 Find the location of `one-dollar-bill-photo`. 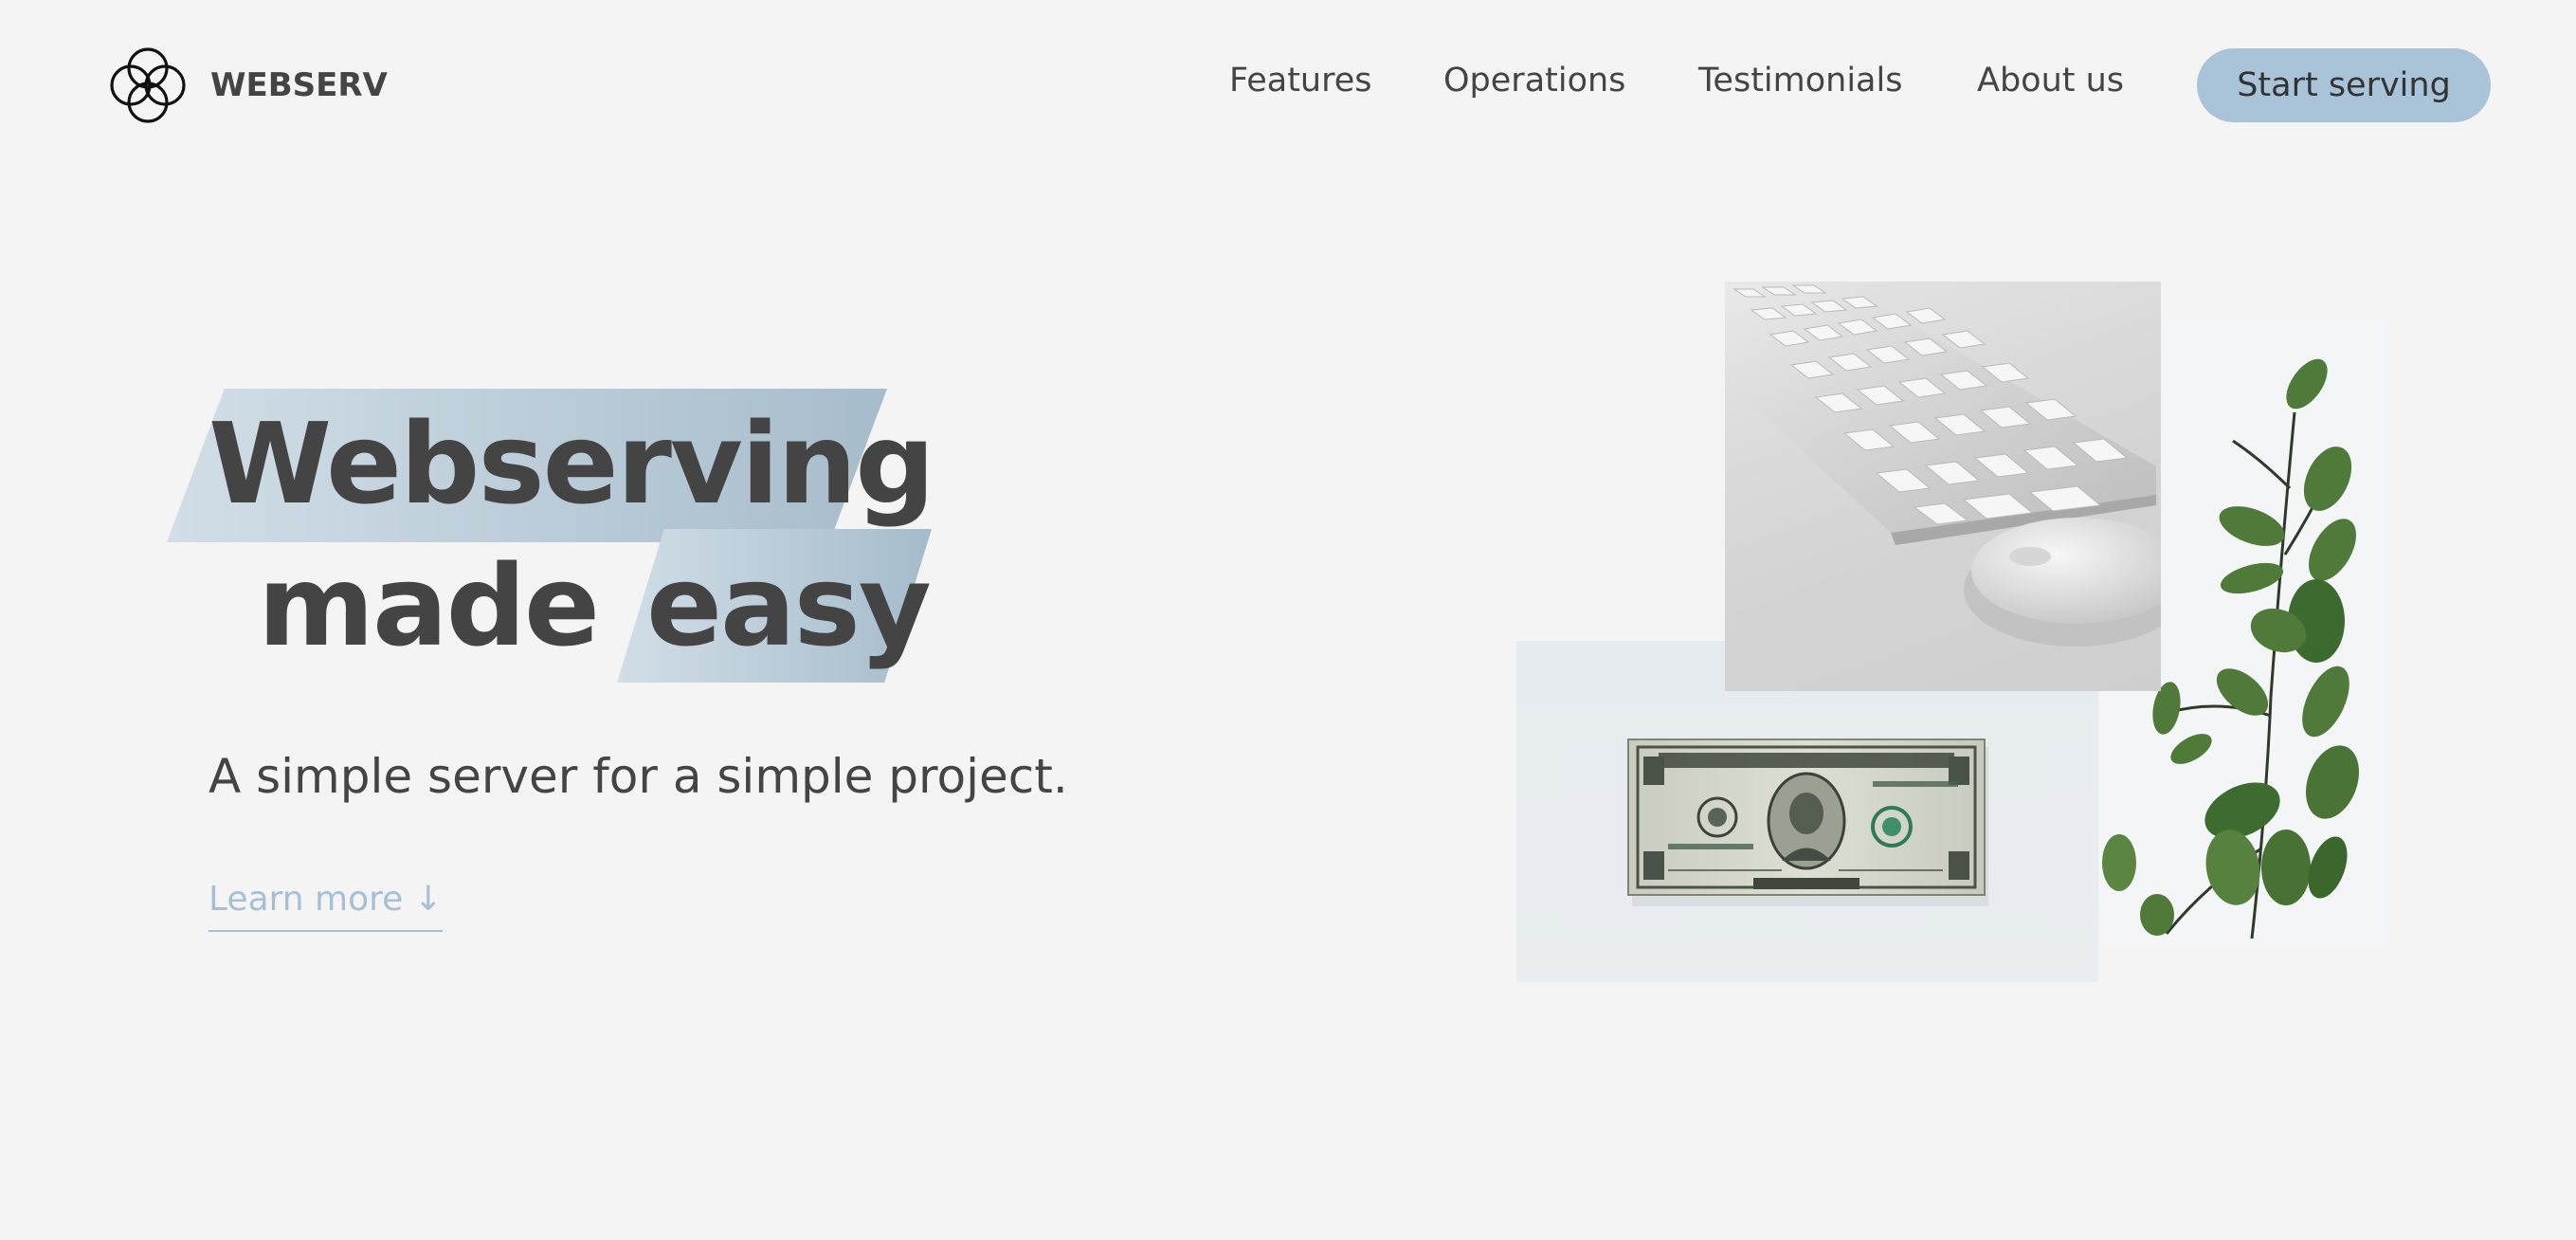

one-dollar-bill-photo is located at coordinates (1807, 812).